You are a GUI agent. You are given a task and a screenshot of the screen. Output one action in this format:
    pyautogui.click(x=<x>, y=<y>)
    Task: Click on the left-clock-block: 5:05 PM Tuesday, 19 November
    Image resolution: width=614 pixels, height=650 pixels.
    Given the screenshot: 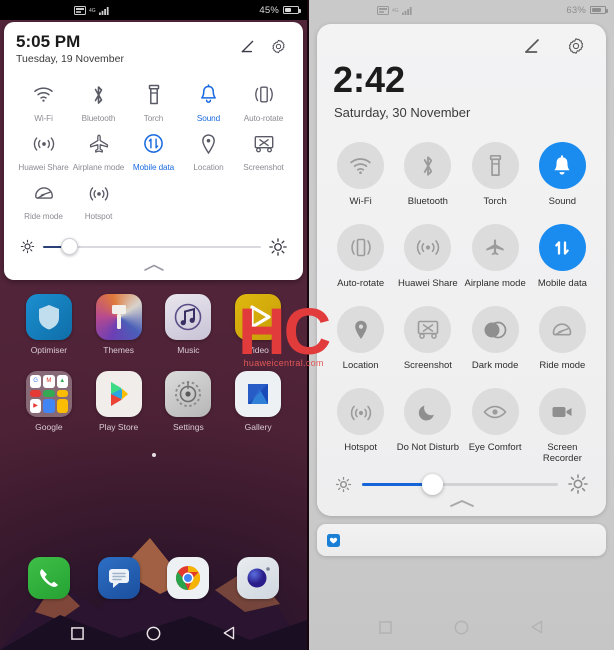 What is the action you would take?
    pyautogui.click(x=127, y=48)
    